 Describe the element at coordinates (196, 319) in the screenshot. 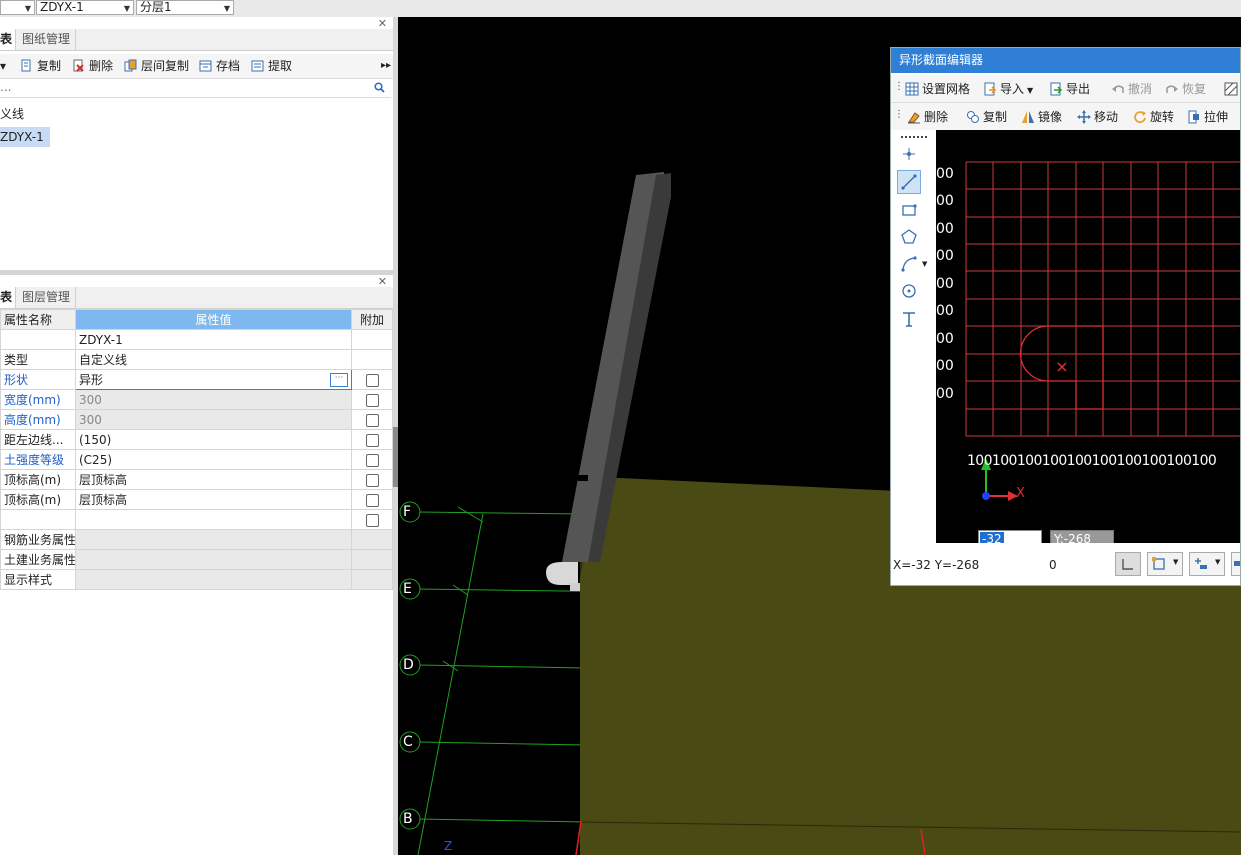

I see `table-header: 属性名称 属性值 附加` at that location.